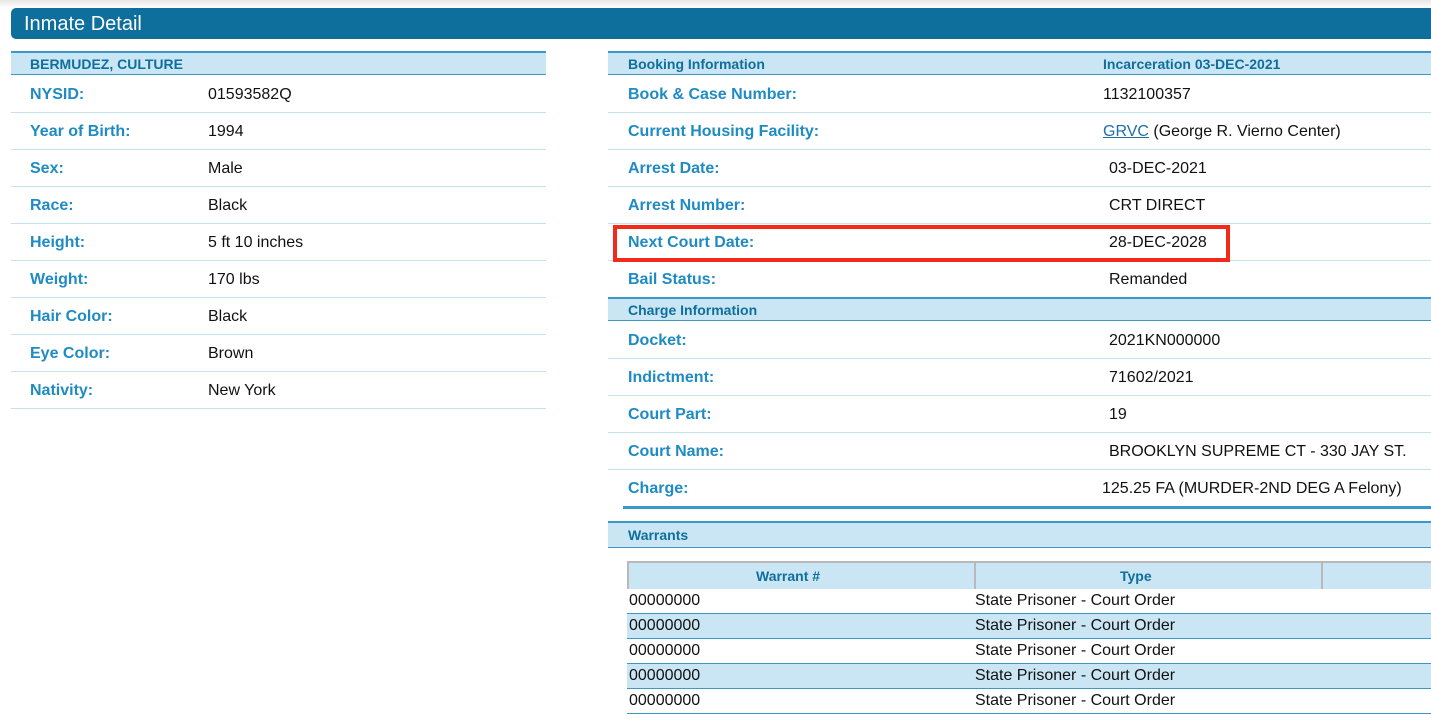 The height and width of the screenshot is (720, 1431). I want to click on housing-facility-label: Current Housing Facility:, so click(724, 131).